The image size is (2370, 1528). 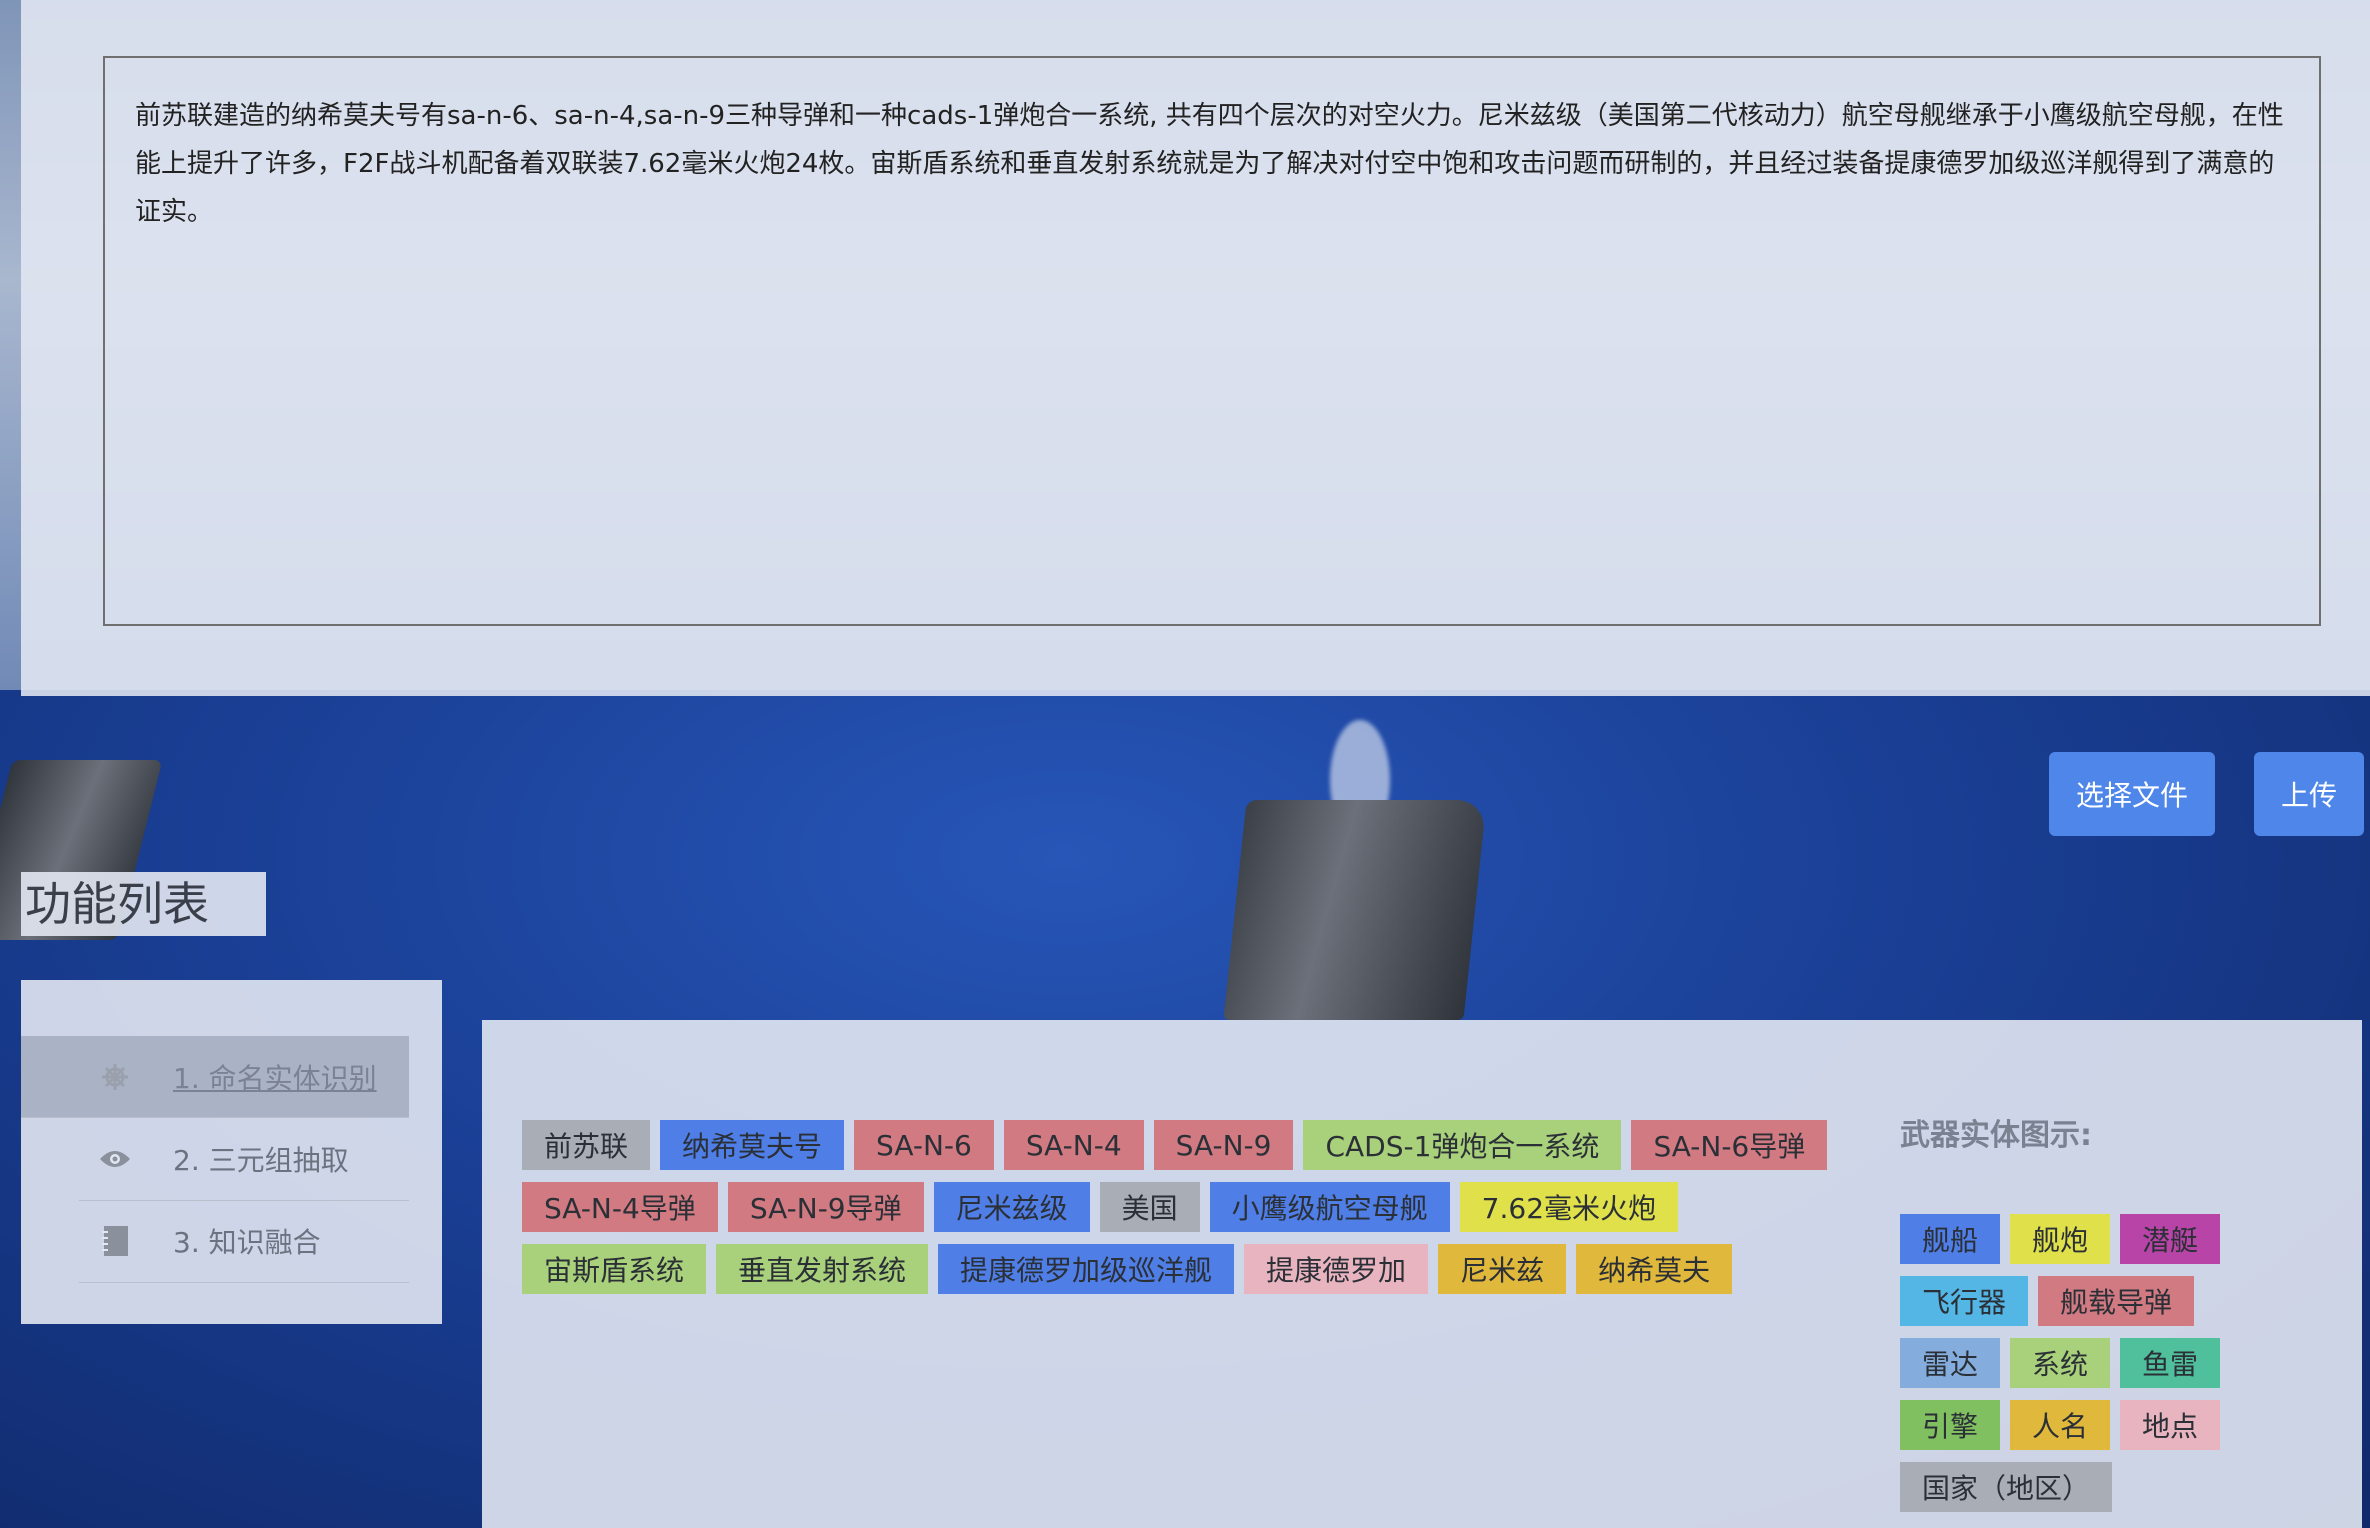 I want to click on entity-tag: 小鹰级航空母舰, so click(x=1329, y=1207).